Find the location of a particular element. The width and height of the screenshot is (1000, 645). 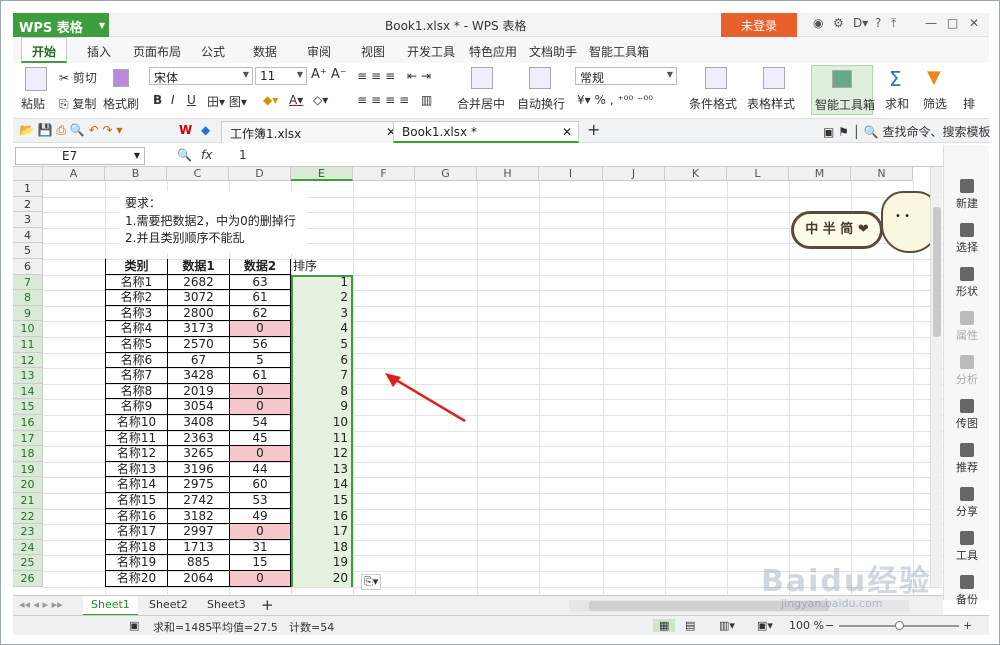

zoom-in-icon: + is located at coordinates (967, 625).